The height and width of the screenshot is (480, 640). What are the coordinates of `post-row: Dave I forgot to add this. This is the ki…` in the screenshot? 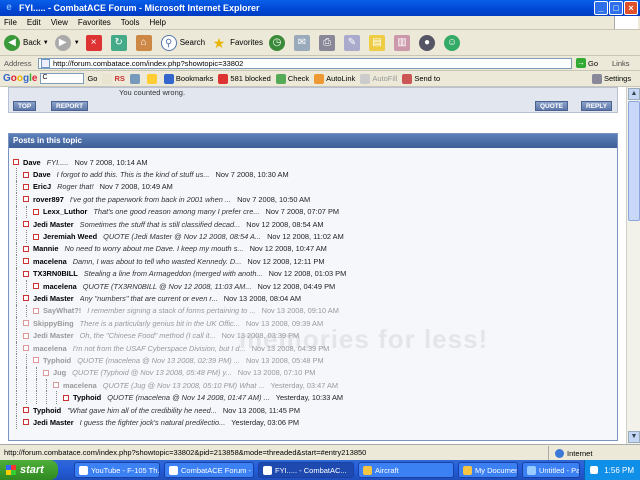 It's located at (313, 174).